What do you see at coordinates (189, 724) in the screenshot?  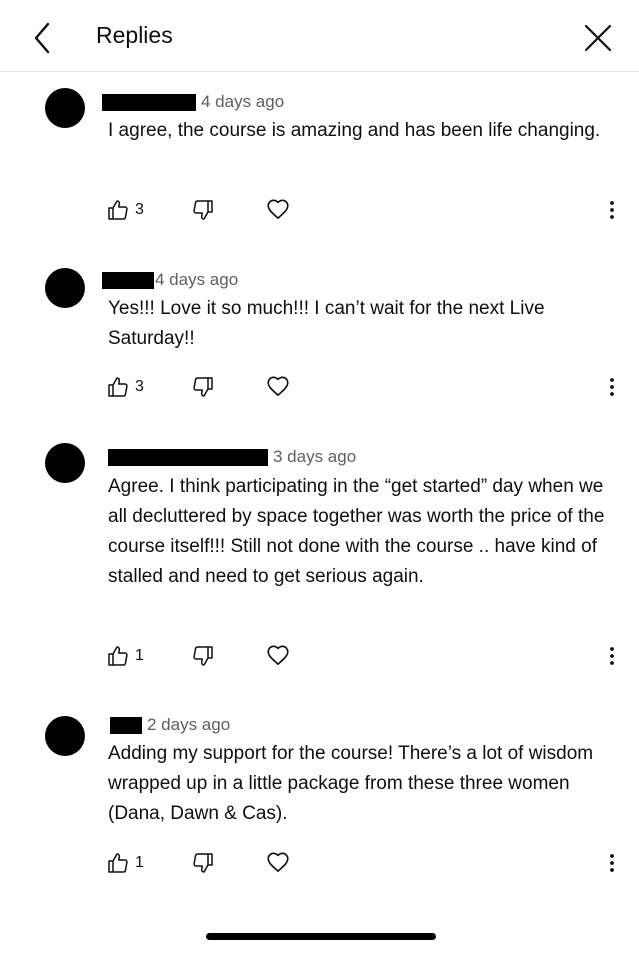 I see `comment-timestamp: 2 days ago` at bounding box center [189, 724].